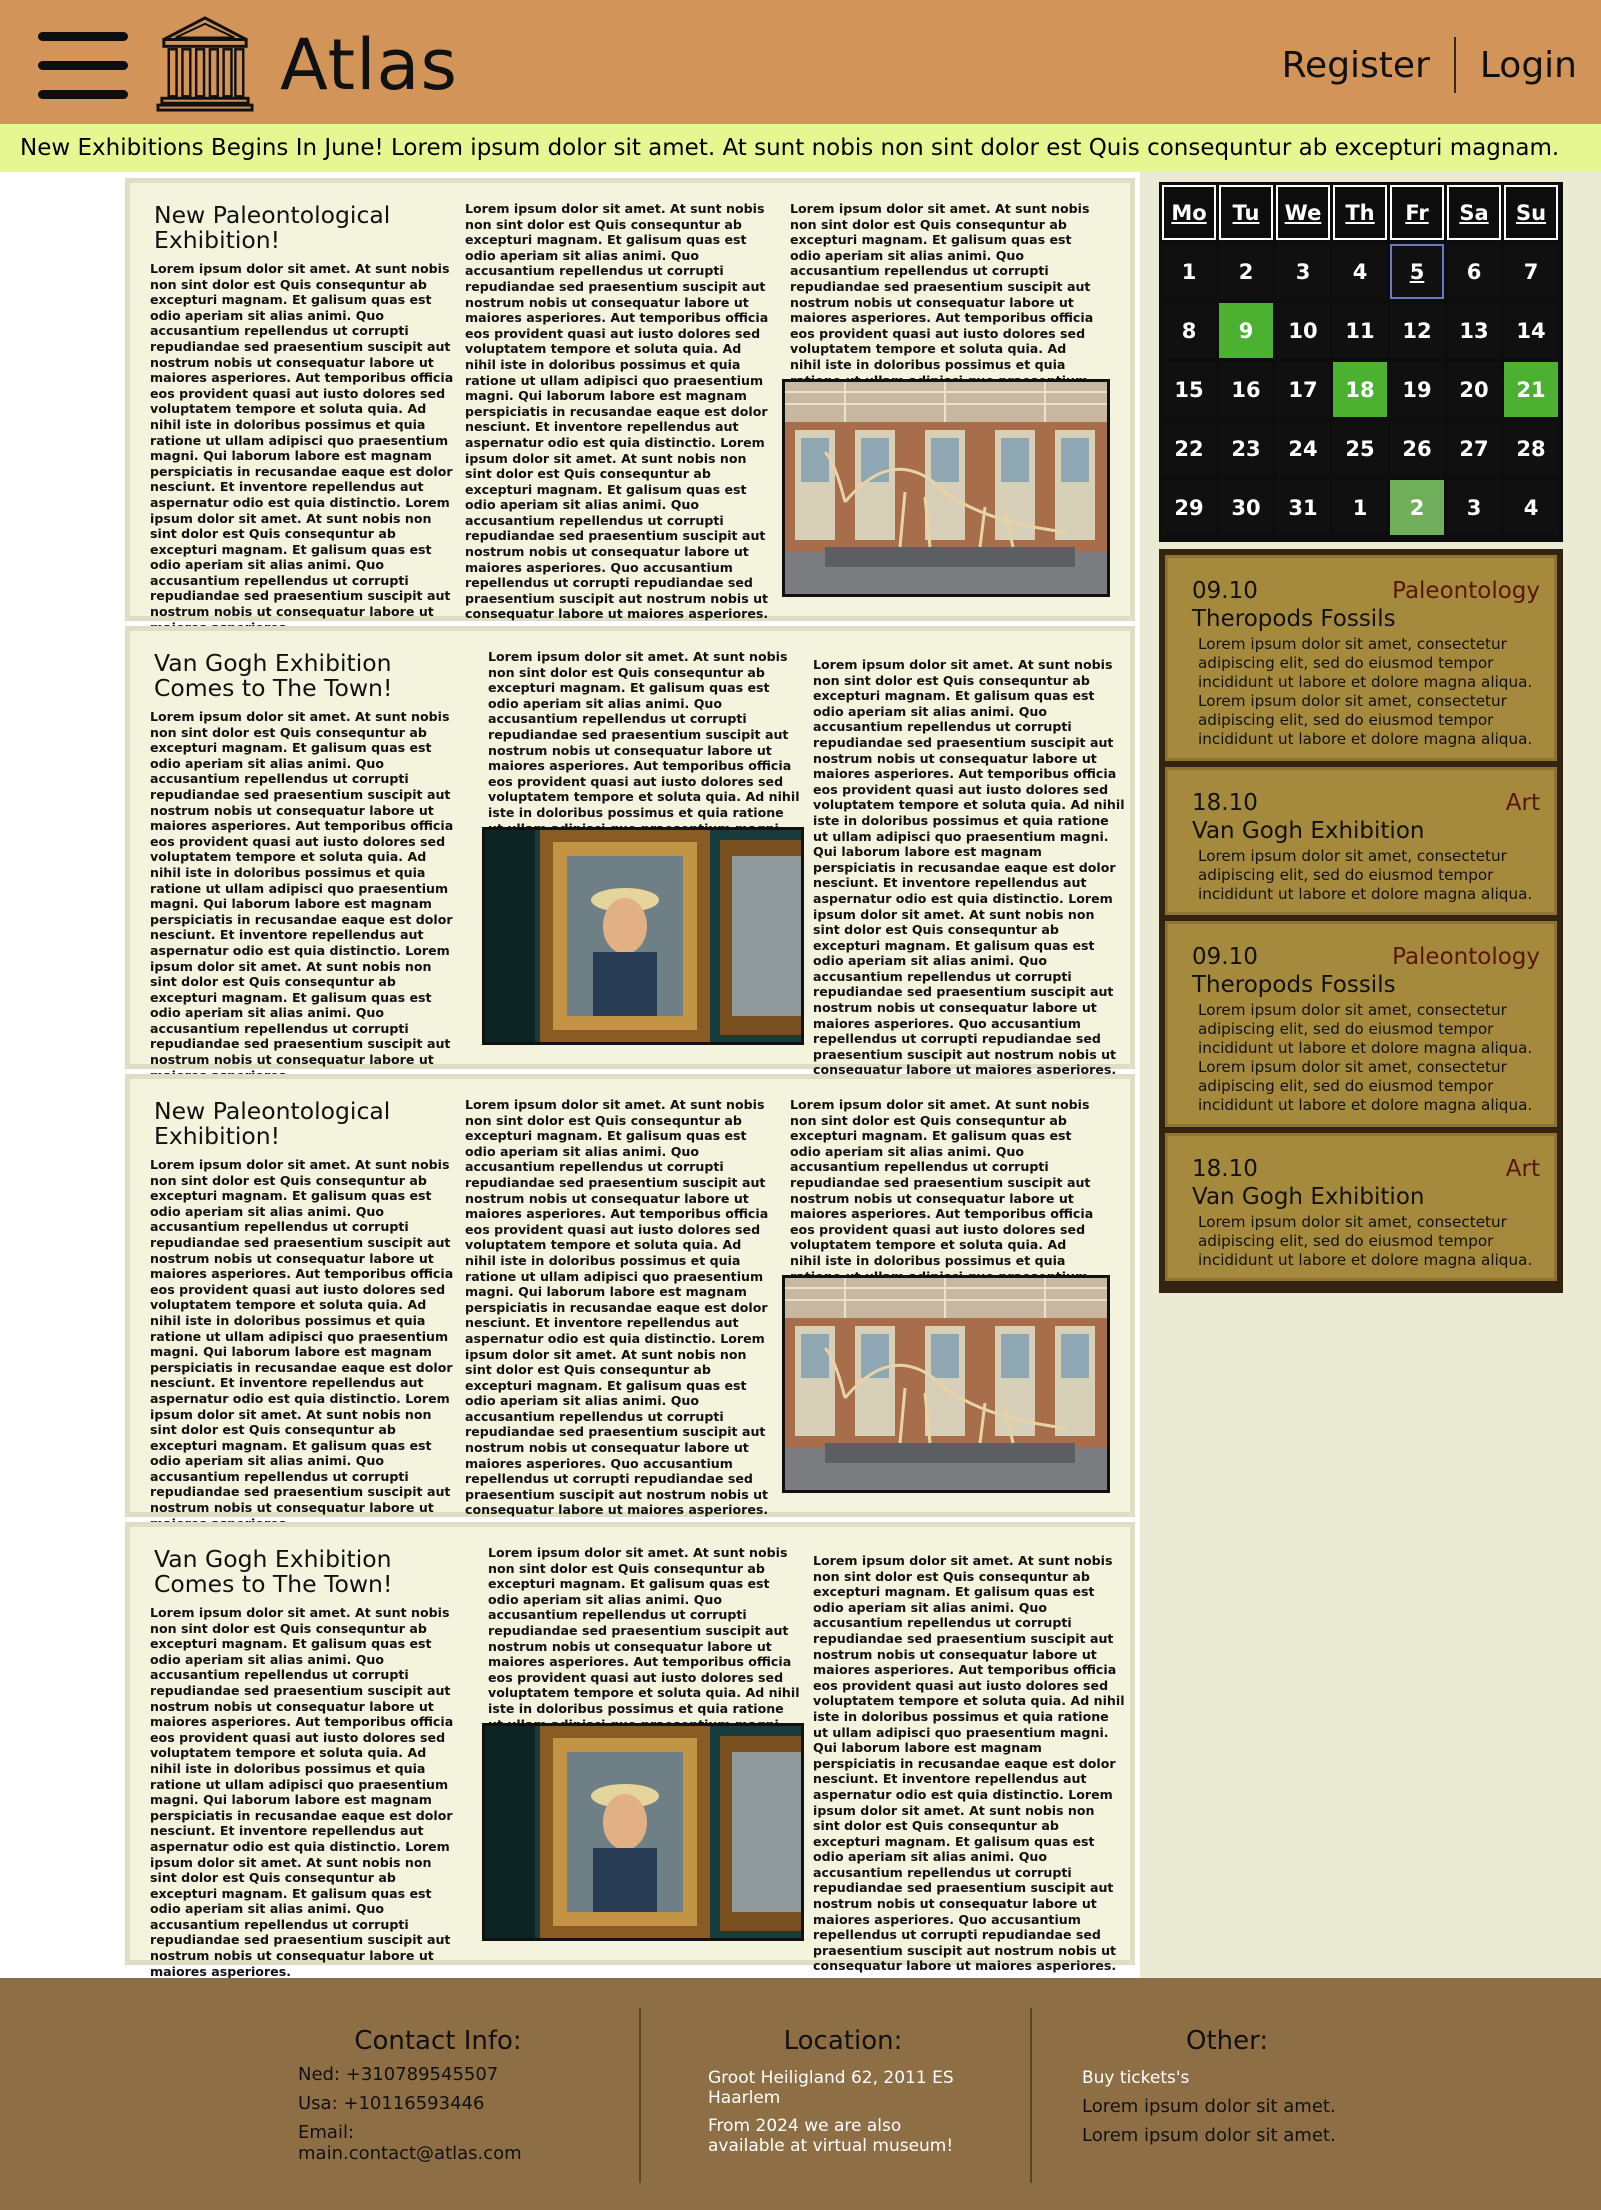 This screenshot has height=2210, width=1601. I want to click on weekday-header: Tu, so click(1246, 212).